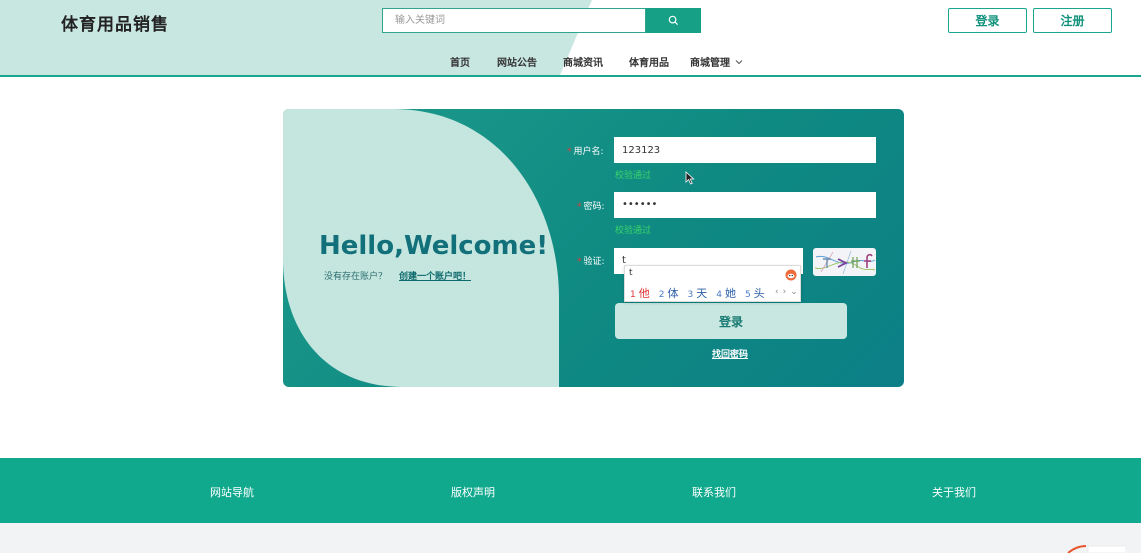 The height and width of the screenshot is (553, 1141). I want to click on main-nav: 首页 网站公告 商城资讯 体育用品 商城管理, so click(570, 62).